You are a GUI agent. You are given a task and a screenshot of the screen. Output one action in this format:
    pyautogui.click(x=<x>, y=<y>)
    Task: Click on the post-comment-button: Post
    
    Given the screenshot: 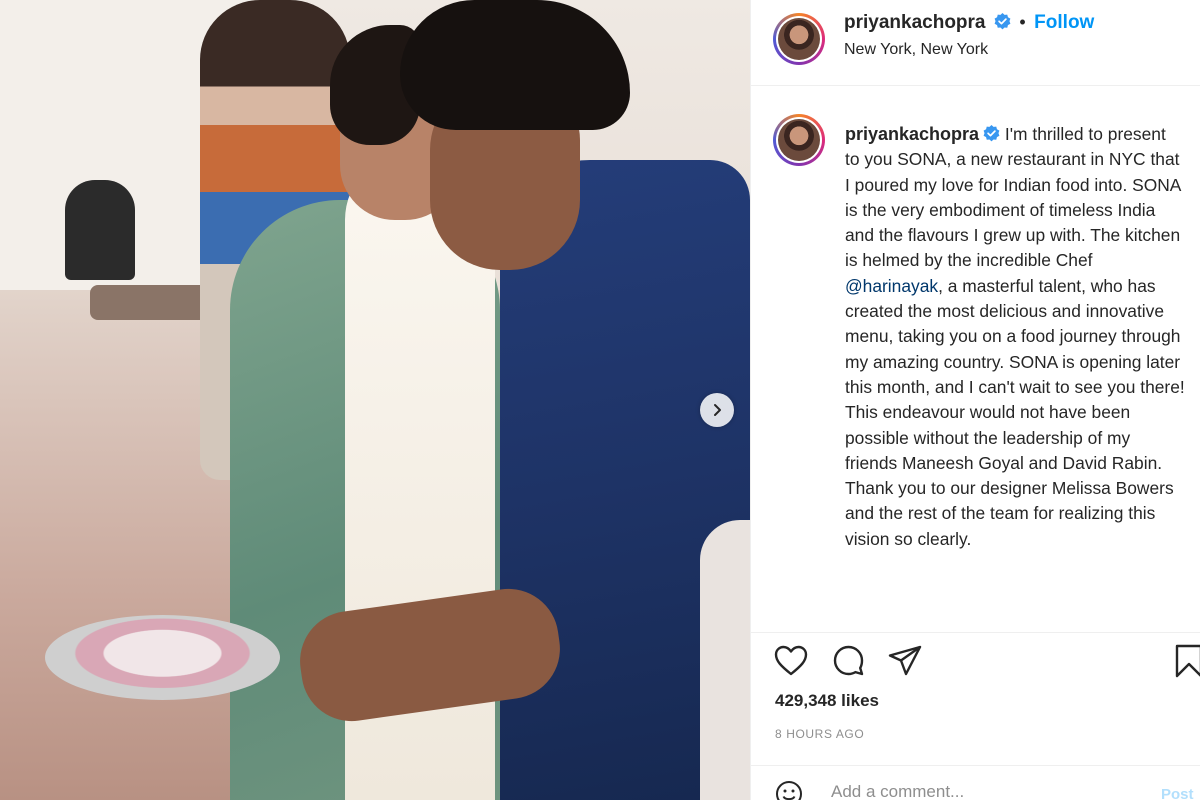 What is the action you would take?
    pyautogui.click(x=1177, y=793)
    